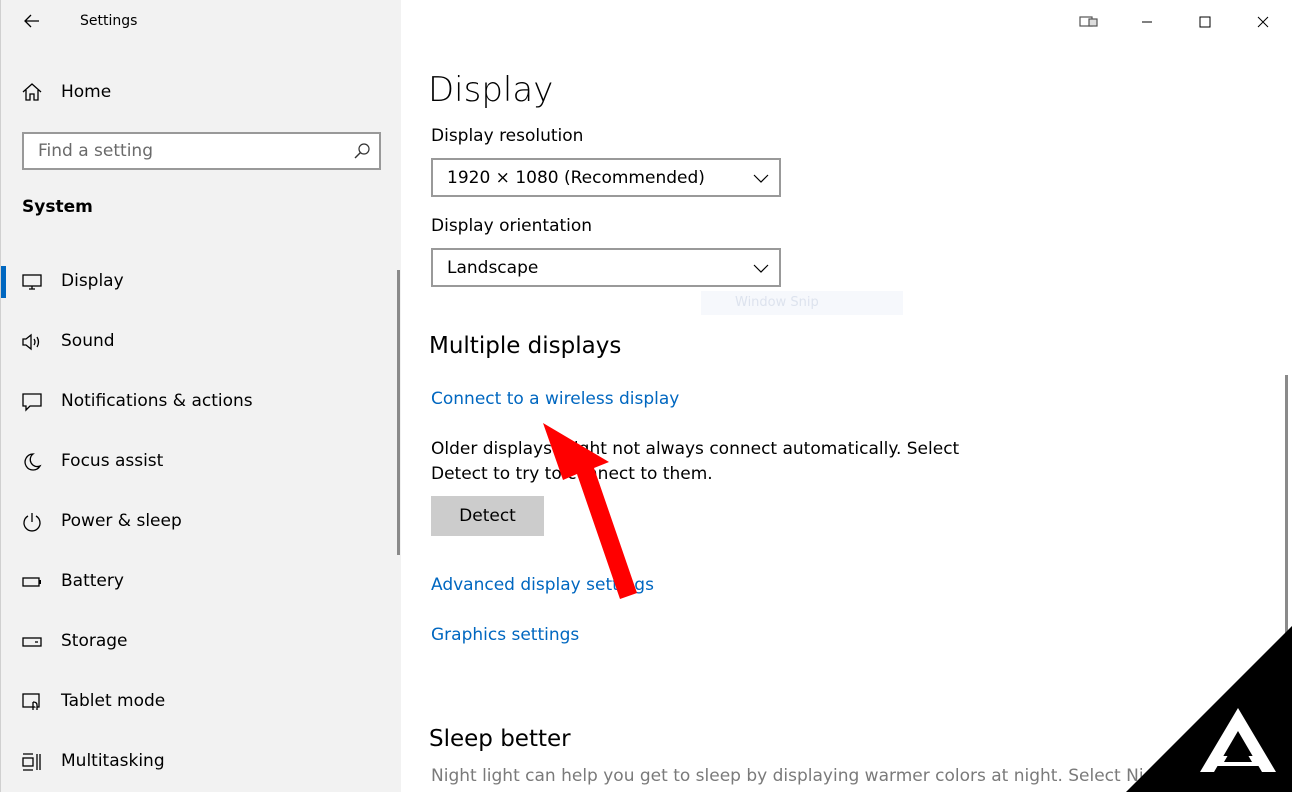 The height and width of the screenshot is (792, 1292). What do you see at coordinates (94, 641) in the screenshot?
I see `sidebar-item-label: Storage` at bounding box center [94, 641].